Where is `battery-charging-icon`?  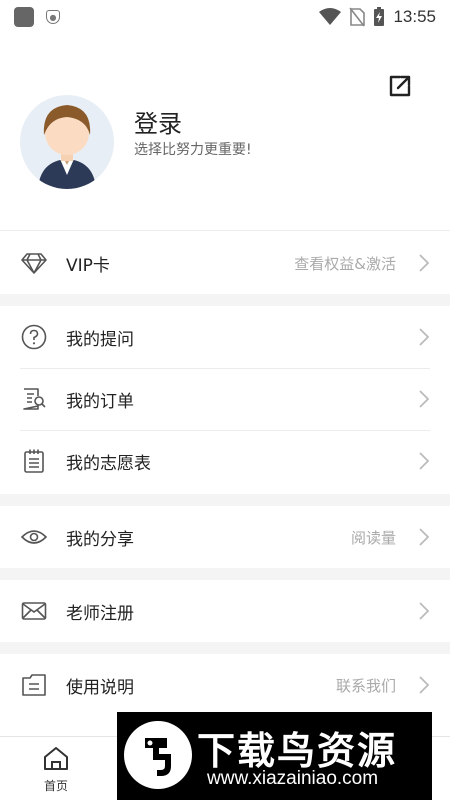
battery-charging-icon is located at coordinates (379, 16).